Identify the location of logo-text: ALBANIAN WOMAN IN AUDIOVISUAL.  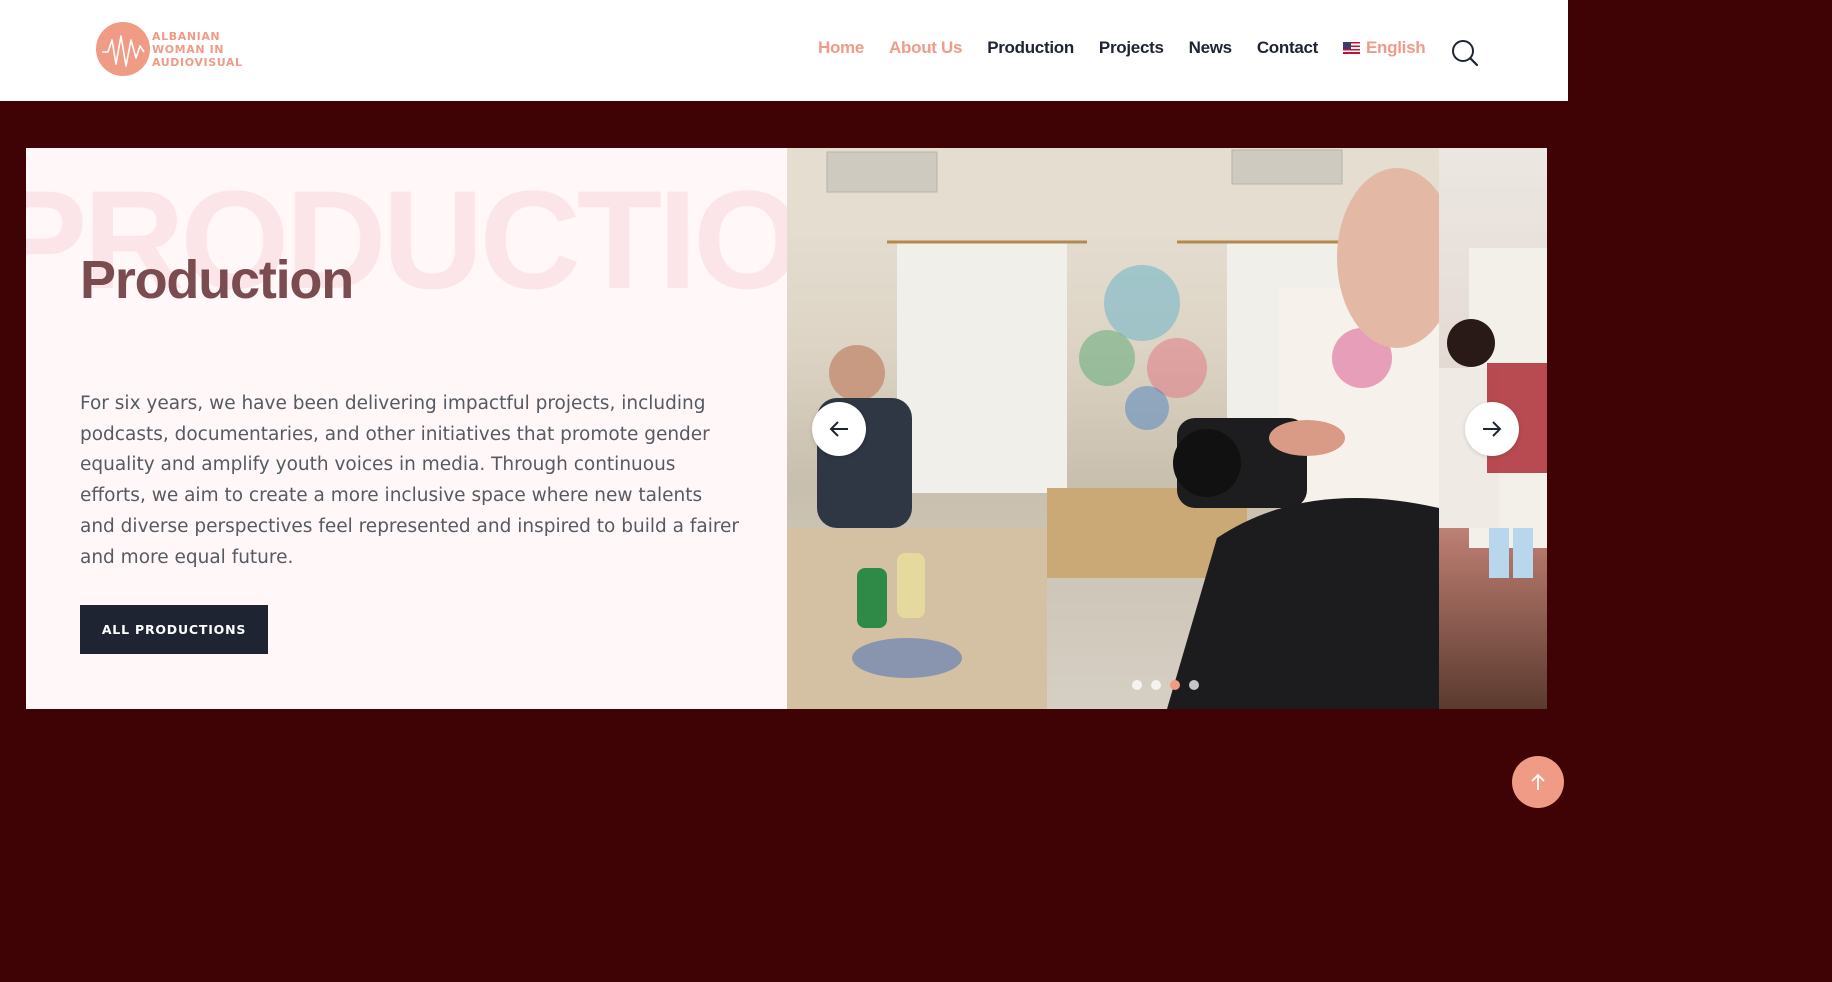
(197, 49).